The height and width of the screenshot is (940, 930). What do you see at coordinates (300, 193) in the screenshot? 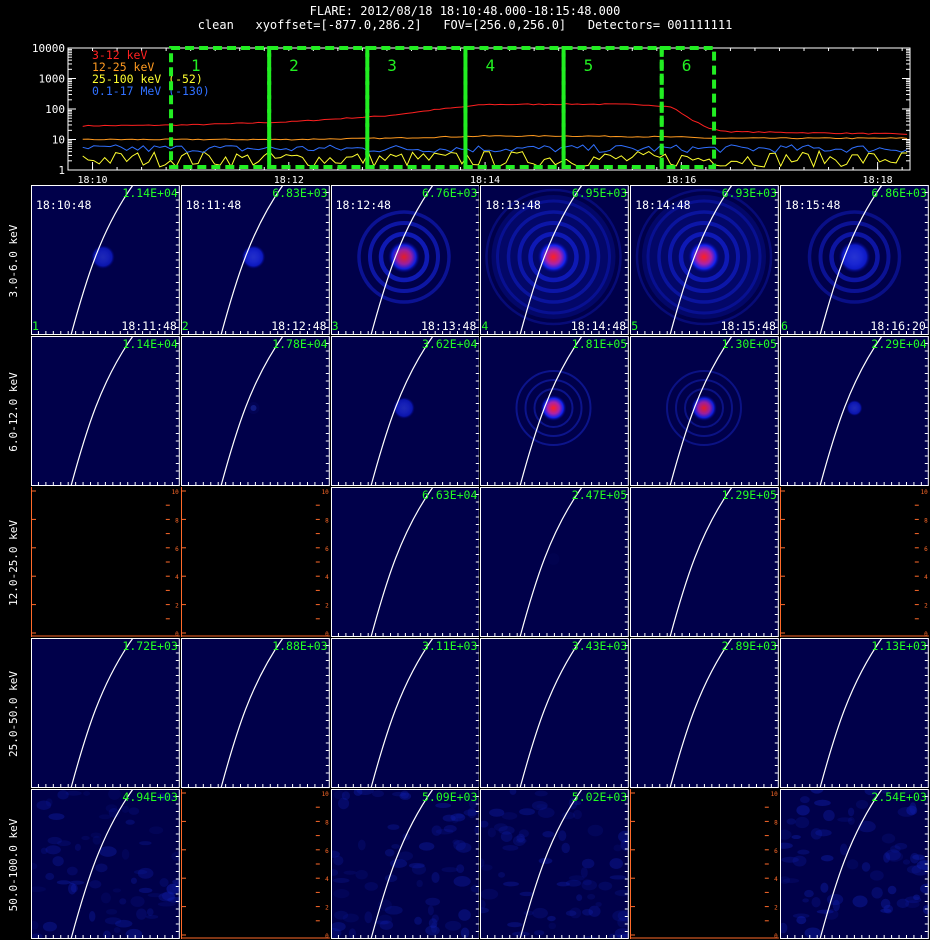
I see `peak-flux-label: 6.83E+03` at bounding box center [300, 193].